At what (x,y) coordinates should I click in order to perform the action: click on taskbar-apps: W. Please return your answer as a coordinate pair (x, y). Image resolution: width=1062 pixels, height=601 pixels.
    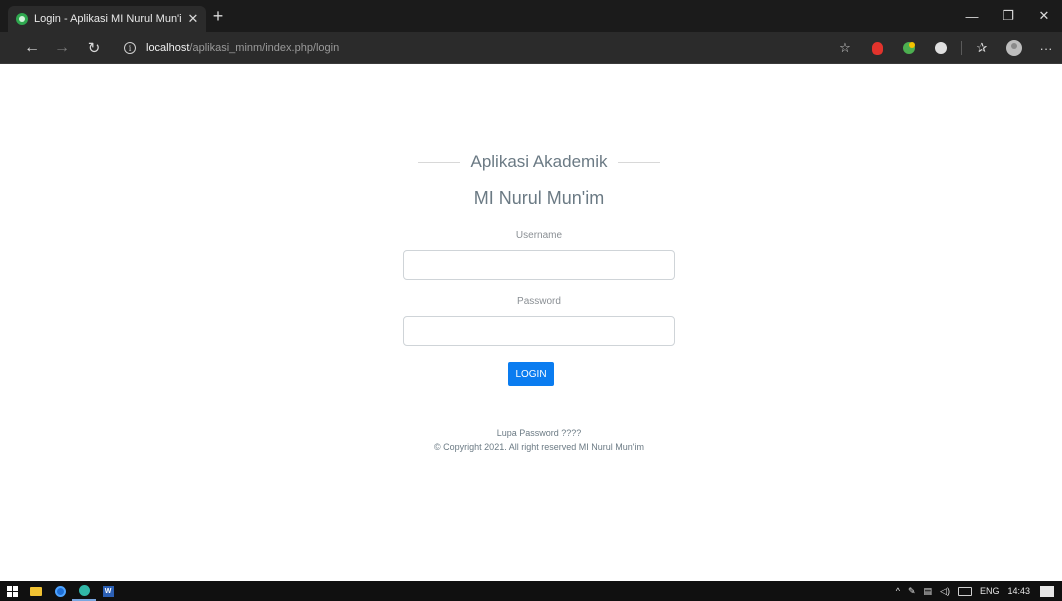
    Looking at the image, I should click on (60, 591).